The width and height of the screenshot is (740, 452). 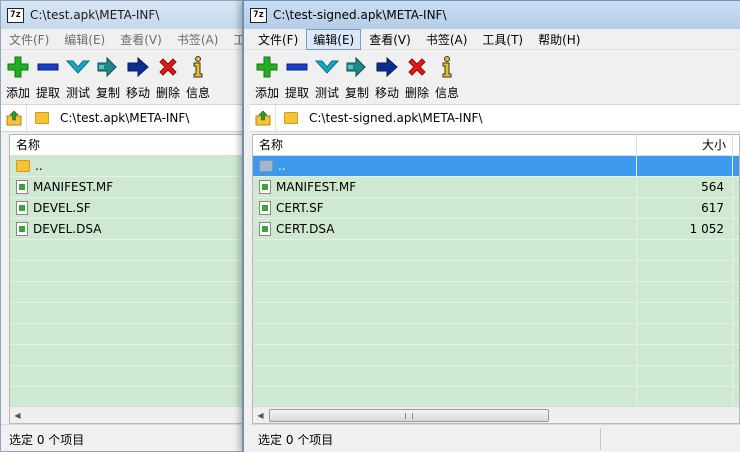 What do you see at coordinates (84, 39) in the screenshot?
I see `left-menu-edit: 编辑(E)` at bounding box center [84, 39].